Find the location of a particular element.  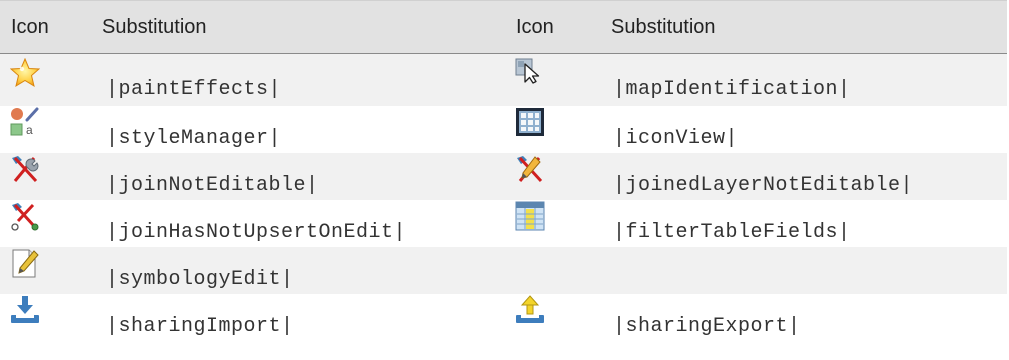

substitution-cell: |styleManager| is located at coordinates (299, 129).